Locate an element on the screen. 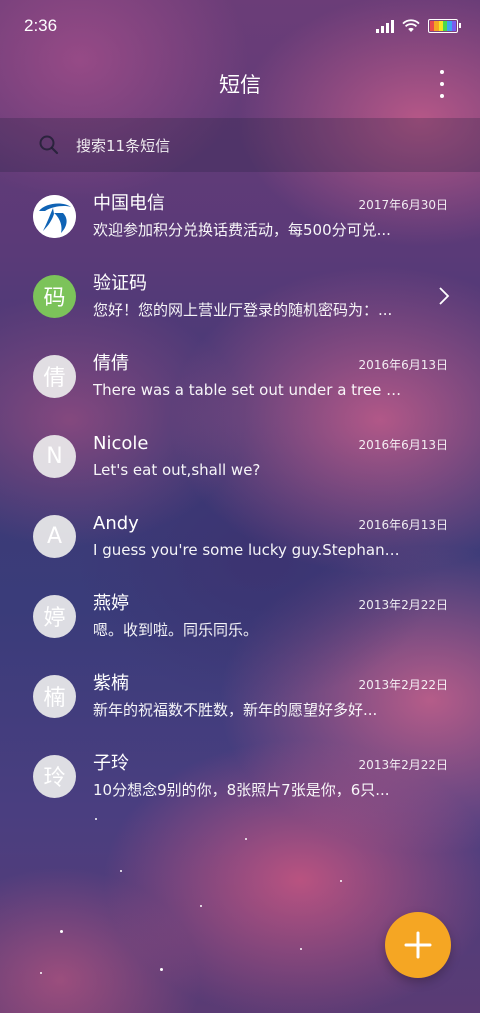 This screenshot has width=480, height=1013. compose-button is located at coordinates (418, 945).